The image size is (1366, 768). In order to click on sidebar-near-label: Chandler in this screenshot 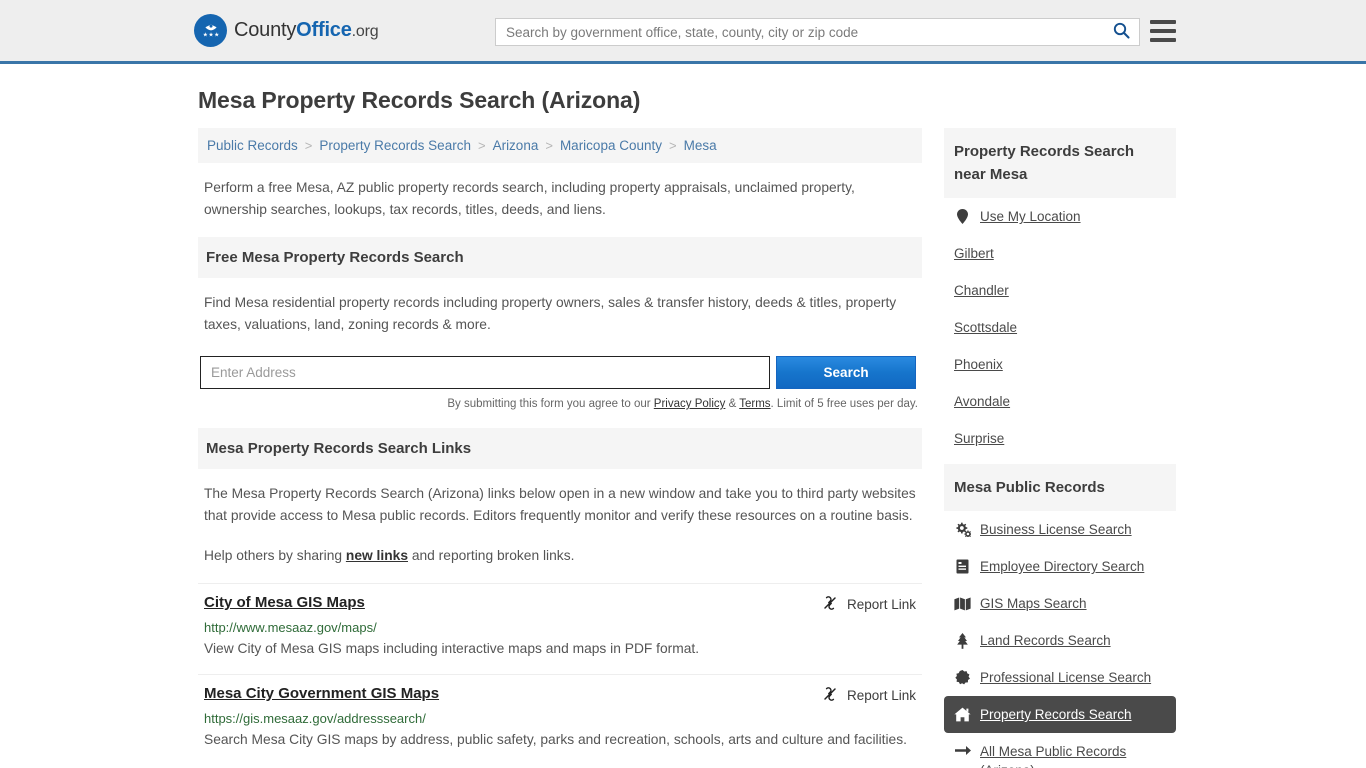, I will do `click(981, 290)`.